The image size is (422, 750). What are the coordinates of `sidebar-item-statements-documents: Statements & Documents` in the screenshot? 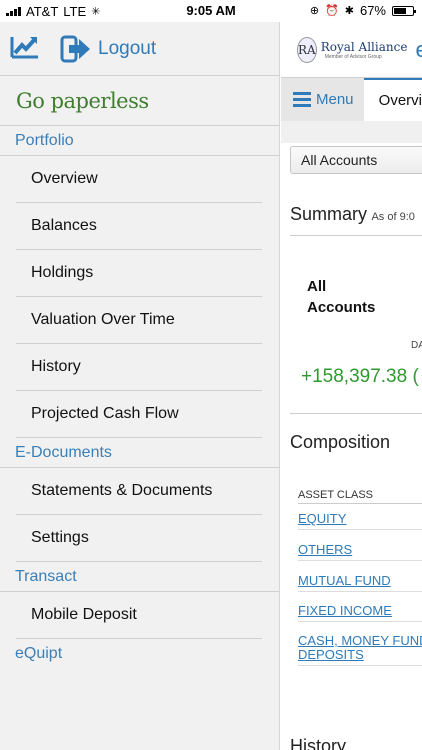 It's located at (139, 491).